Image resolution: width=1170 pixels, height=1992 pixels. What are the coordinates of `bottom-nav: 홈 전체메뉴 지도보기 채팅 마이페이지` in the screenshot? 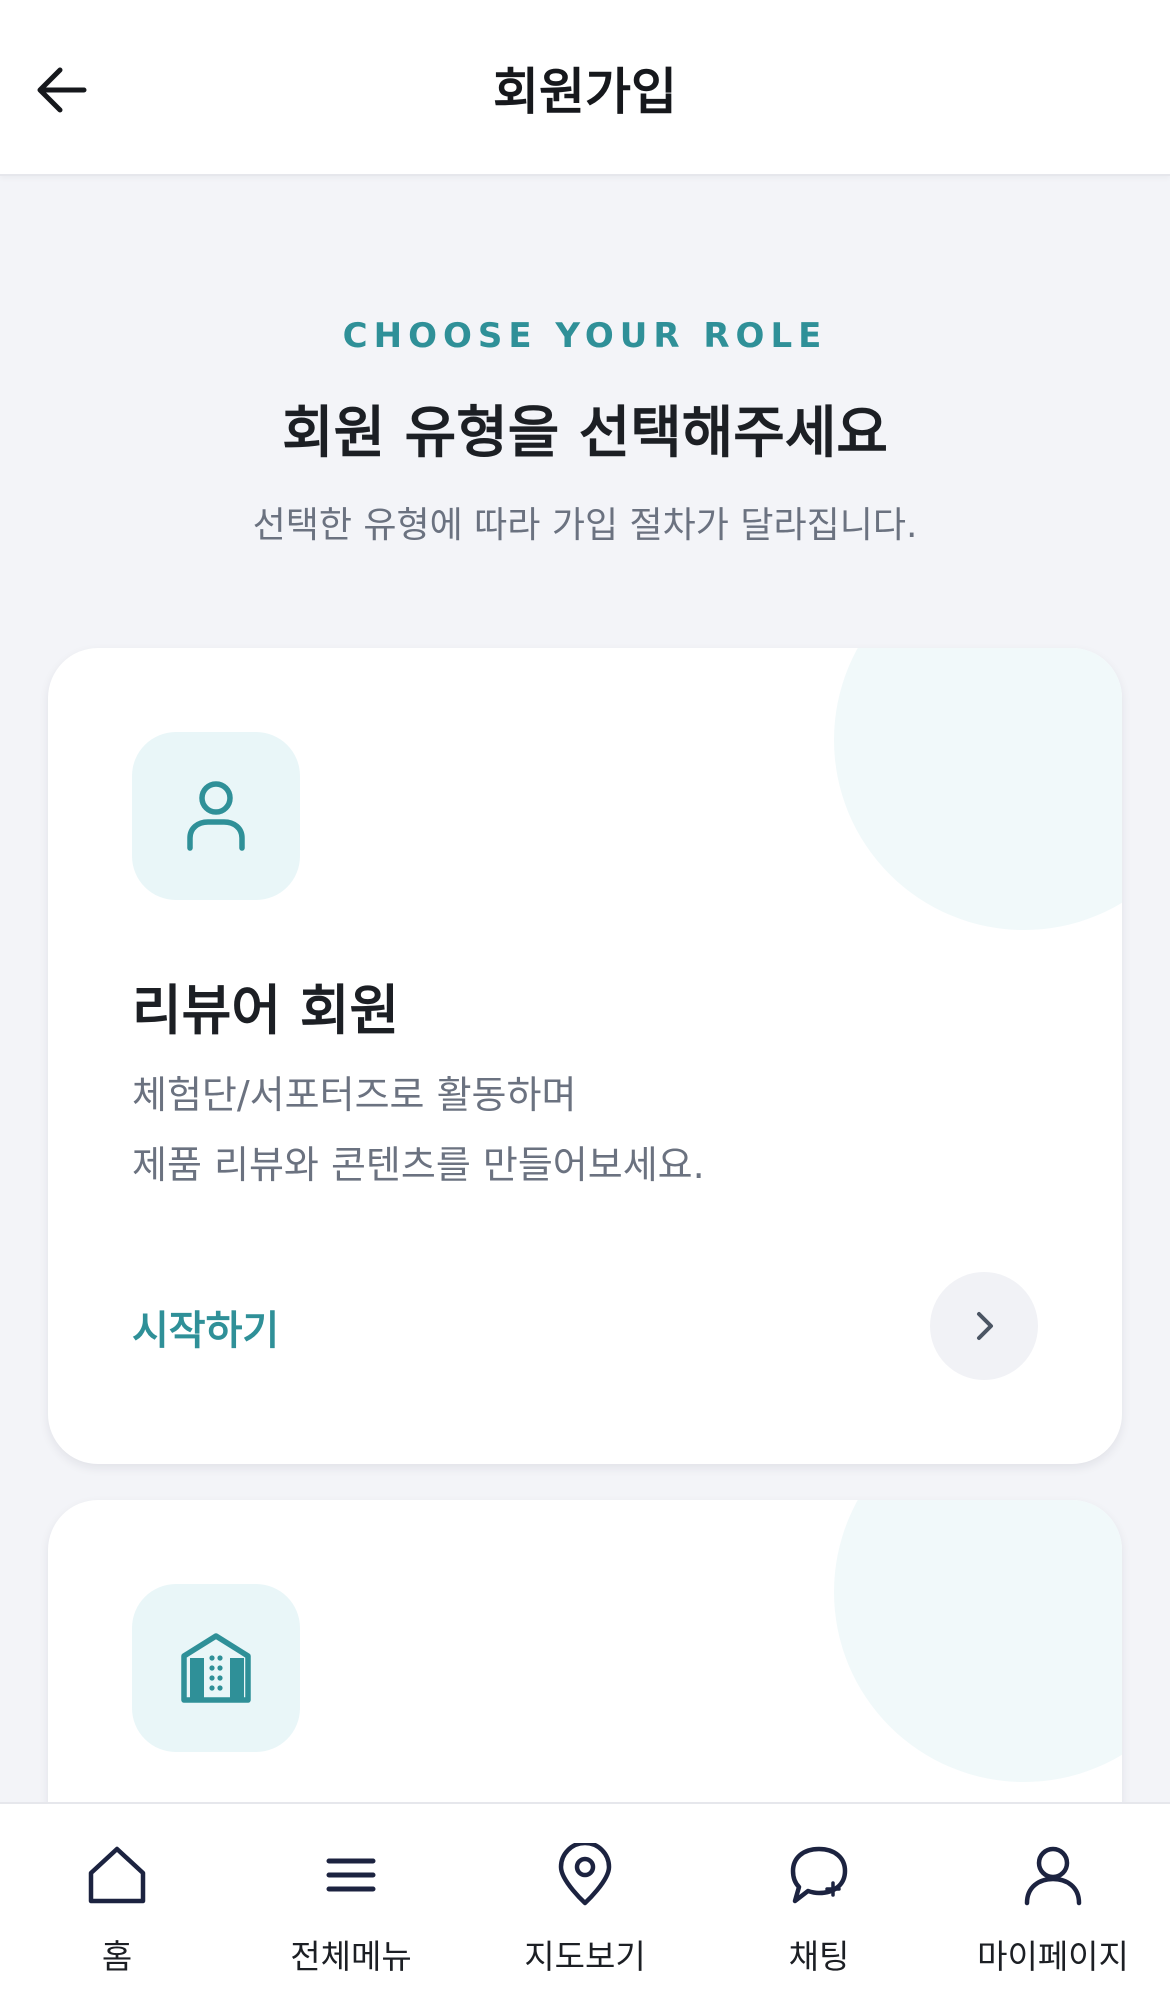 It's located at (585, 1897).